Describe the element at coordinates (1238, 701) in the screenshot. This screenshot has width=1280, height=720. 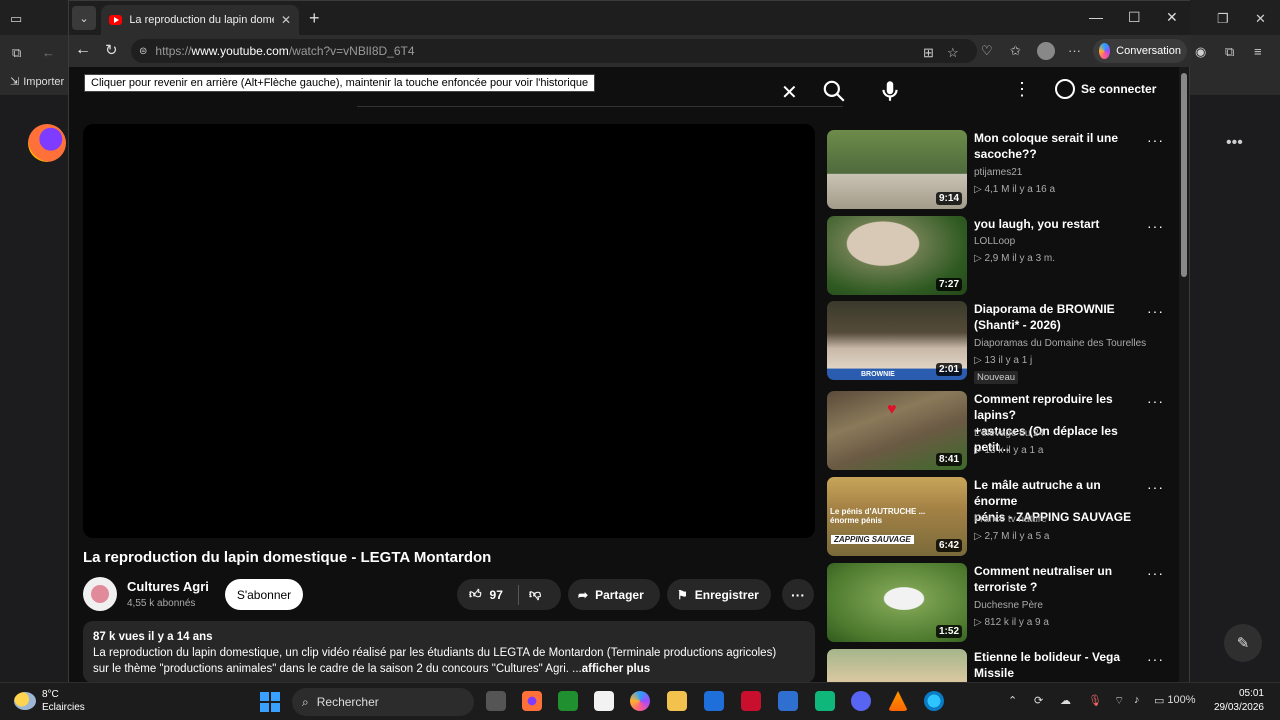
I see `clock: 05:01 29/03/2026` at that location.